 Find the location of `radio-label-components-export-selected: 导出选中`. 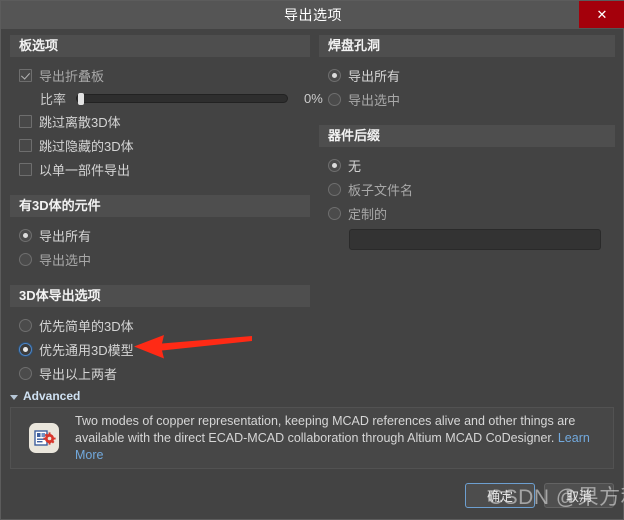

radio-label-components-export-selected: 导出选中 is located at coordinates (65, 260).